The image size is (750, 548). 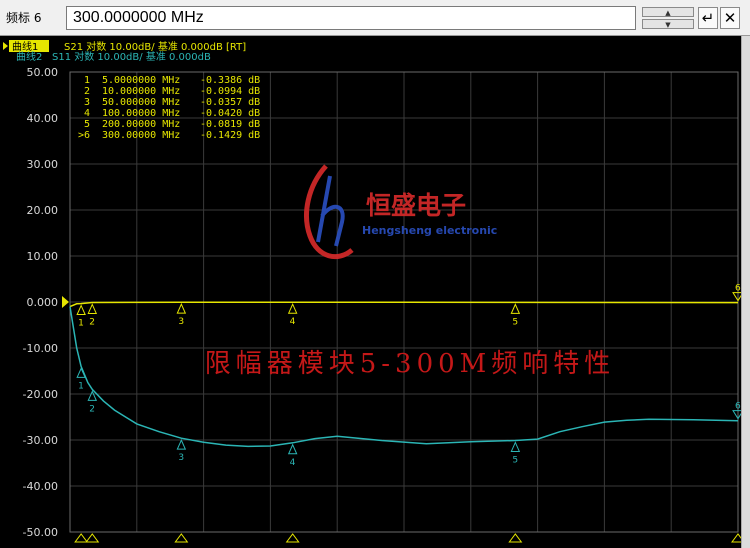 I want to click on marker-freq: 200.00000 MHz, so click(x=141, y=124).